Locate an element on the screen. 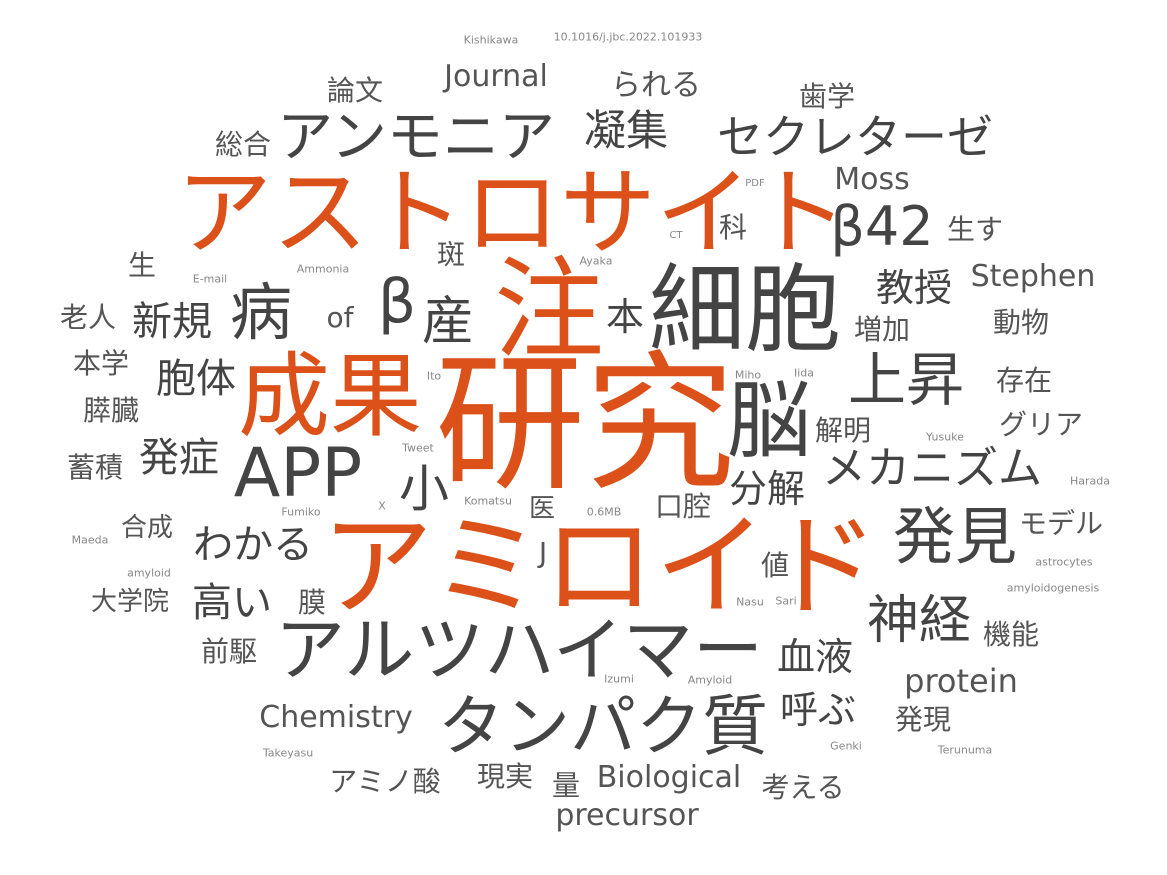 The width and height of the screenshot is (1167, 875). word-kaimei: 解明 is located at coordinates (843, 430).